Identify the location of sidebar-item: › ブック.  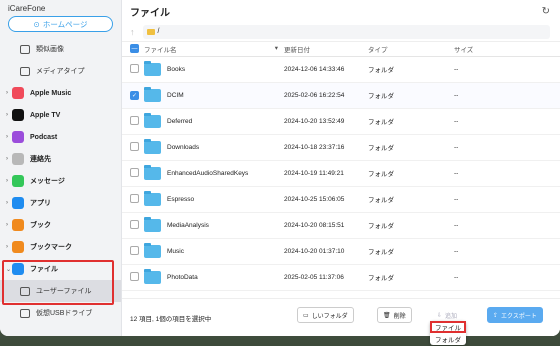
(60, 225).